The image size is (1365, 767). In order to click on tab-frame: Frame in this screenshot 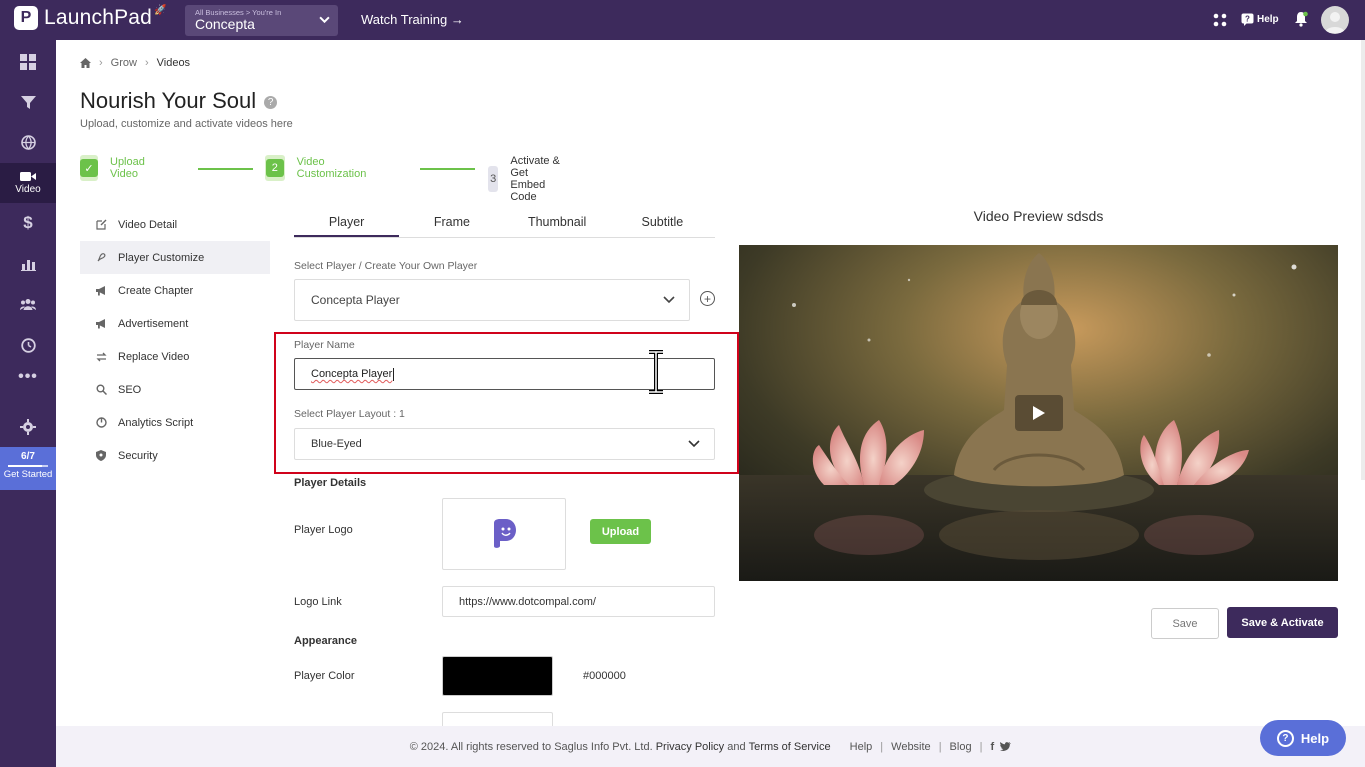, I will do `click(451, 222)`.